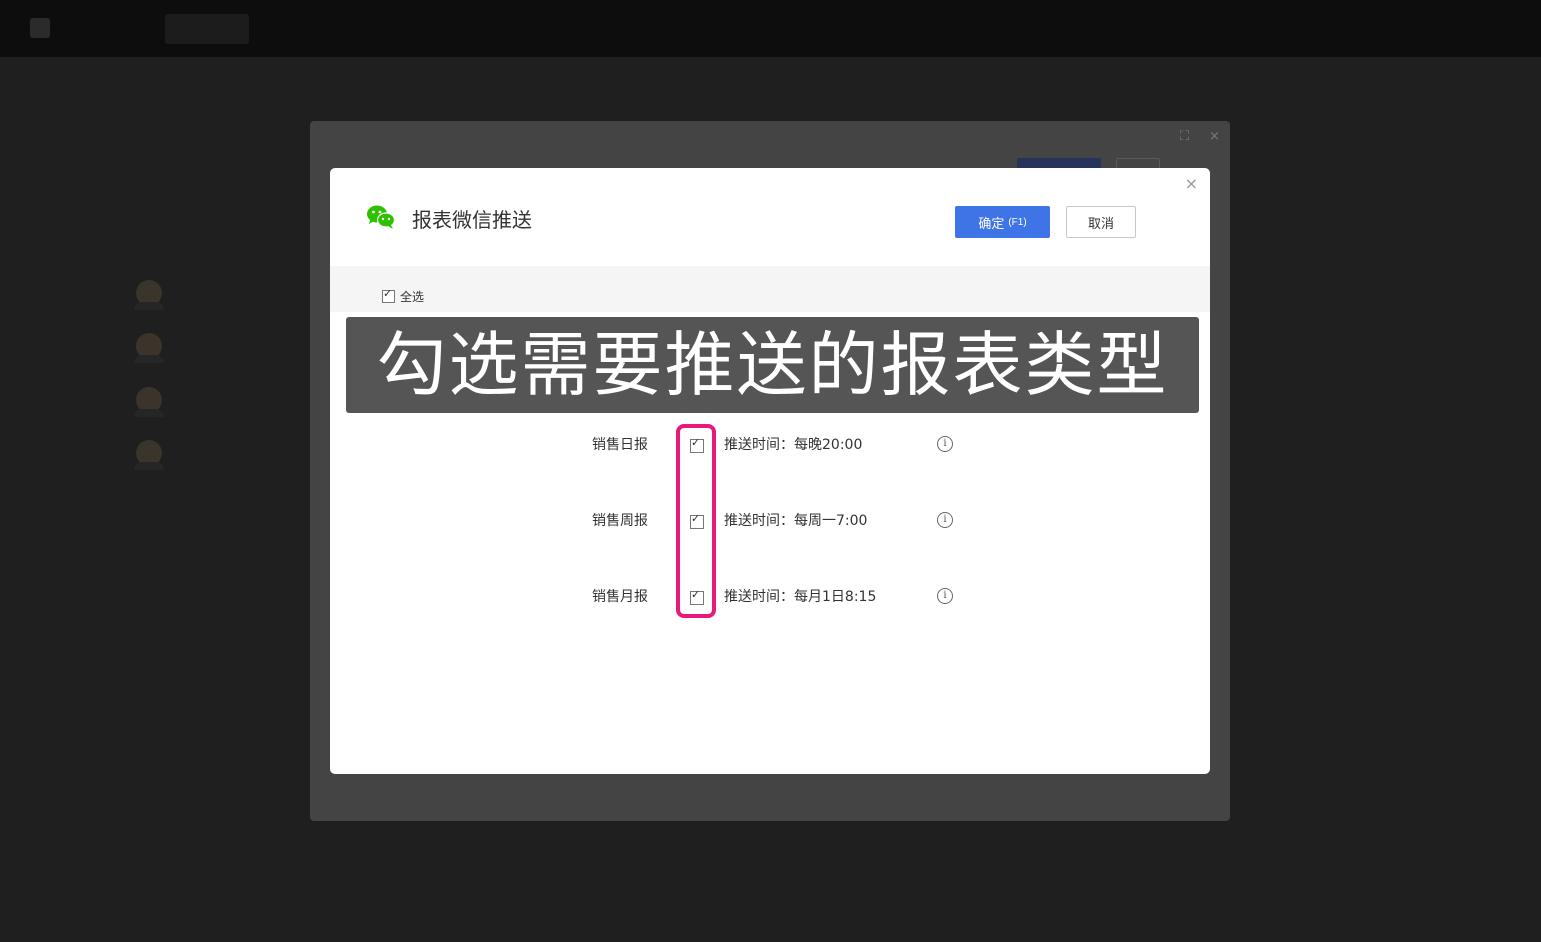 This screenshot has width=1541, height=942. I want to click on report-name: 销售日报, so click(620, 445).